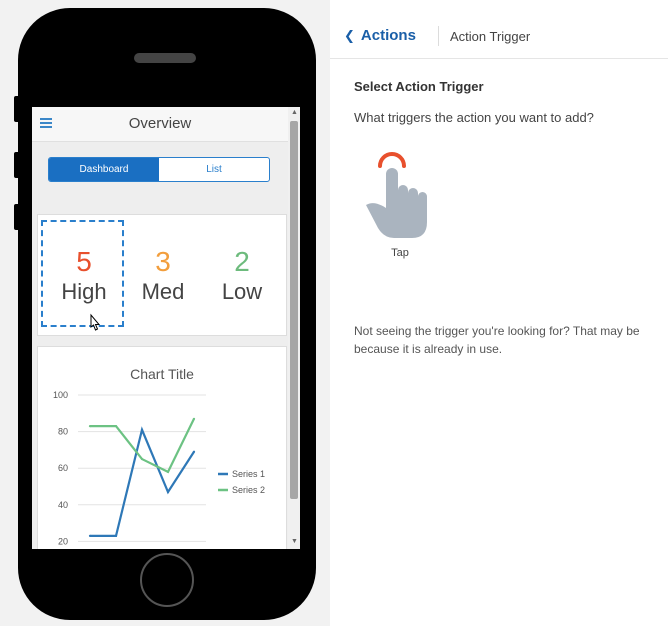 This screenshot has width=668, height=626. I want to click on scrollbar: ▲ ▼, so click(294, 328).